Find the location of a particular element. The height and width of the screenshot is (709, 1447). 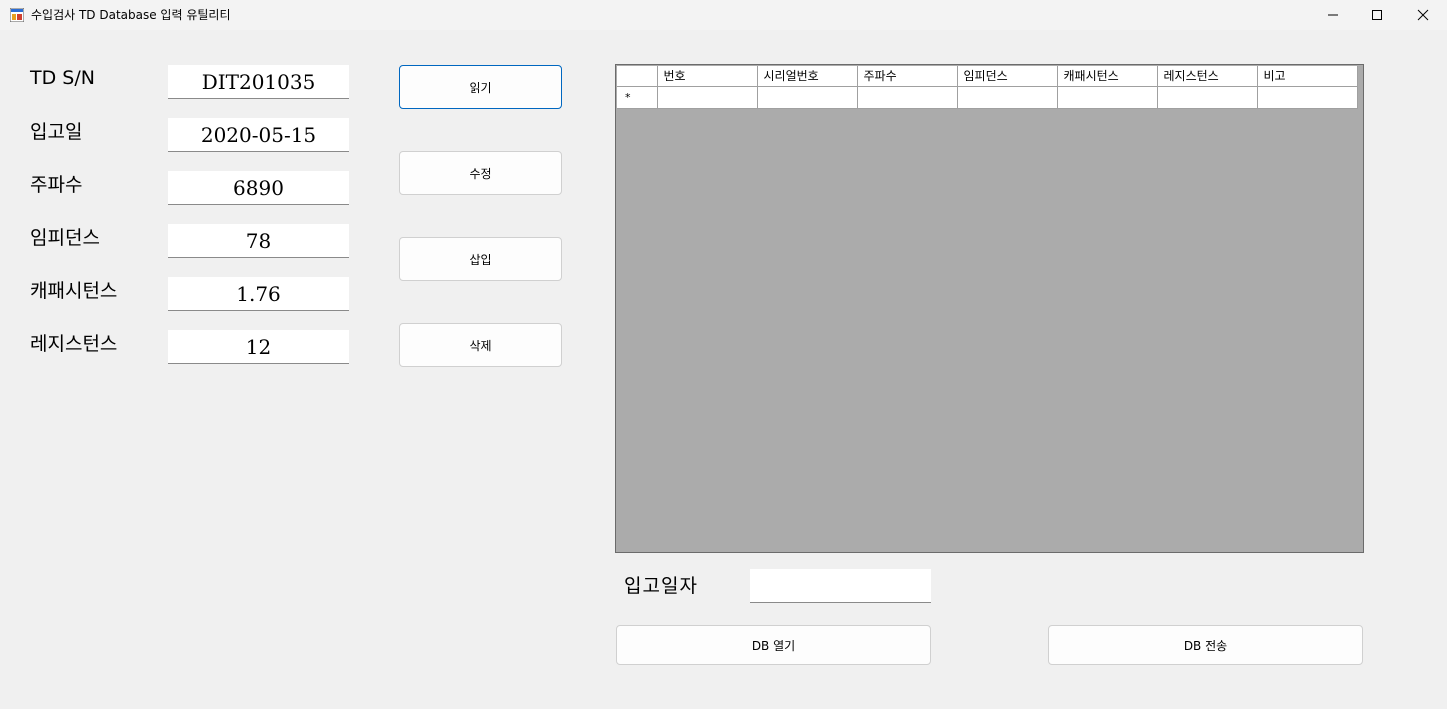

grid-corner-header is located at coordinates (637, 76).